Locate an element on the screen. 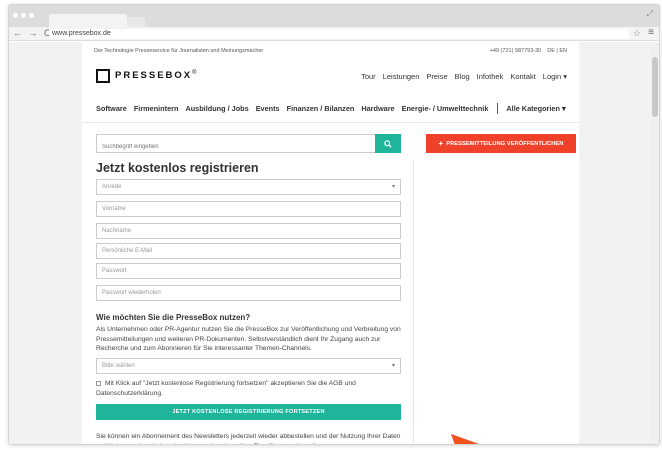 The image size is (662, 450). pointer-cursor-icon is located at coordinates (465, 439).